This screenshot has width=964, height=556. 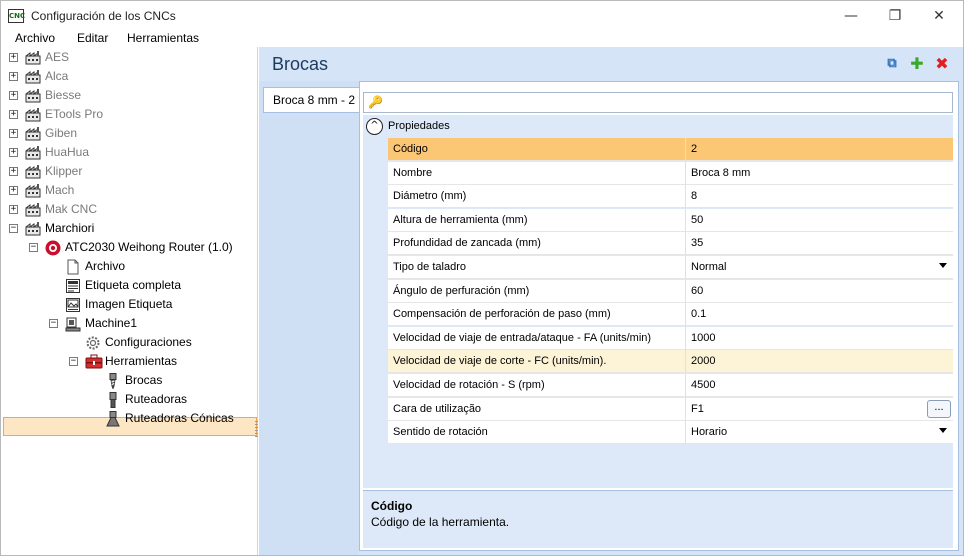 What do you see at coordinates (670, 291) in the screenshot?
I see `property-row: Ángulo de perfuración (mm) 60` at bounding box center [670, 291].